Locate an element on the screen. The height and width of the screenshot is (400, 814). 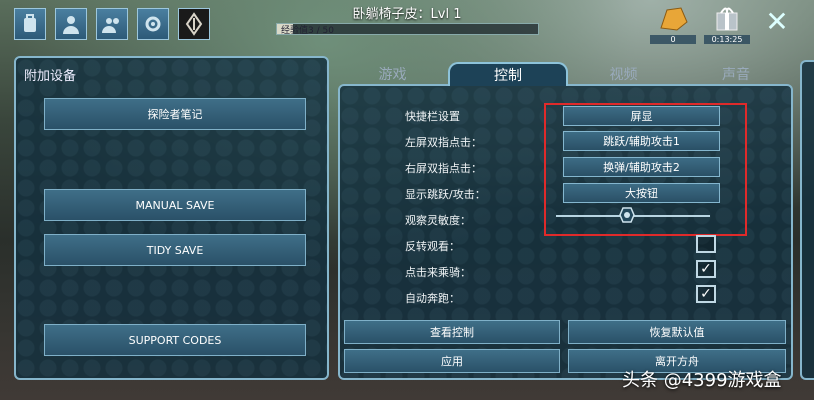
look-sensitivity-label: 观察灵敏度： is located at coordinates (438, 220).